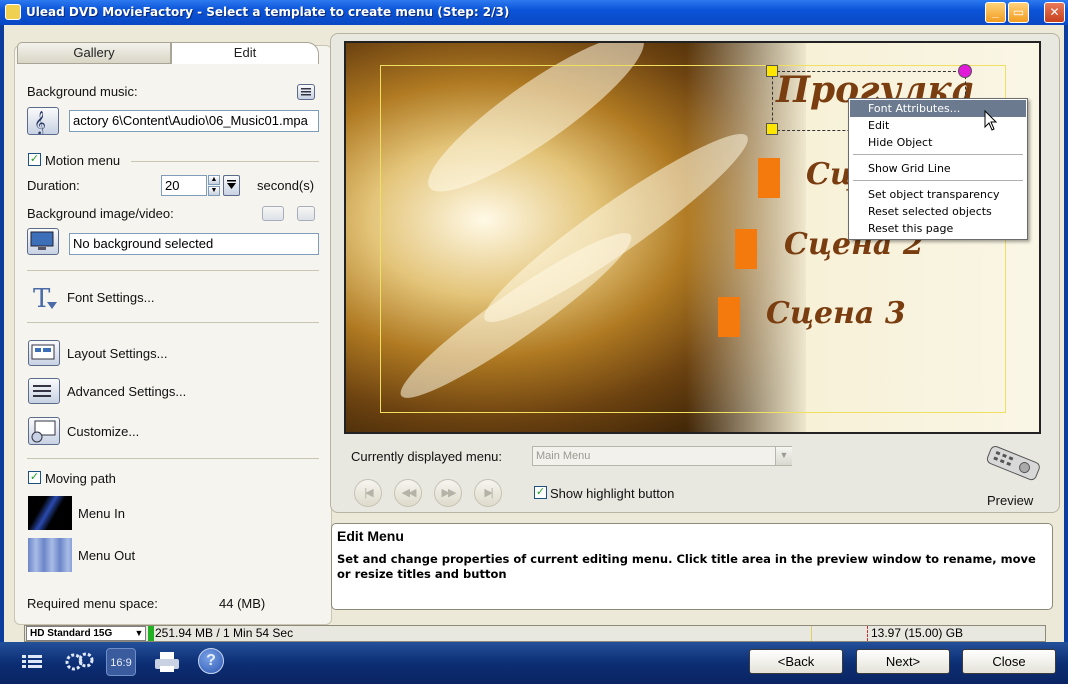  I want to click on layout-icon, so click(44, 353).